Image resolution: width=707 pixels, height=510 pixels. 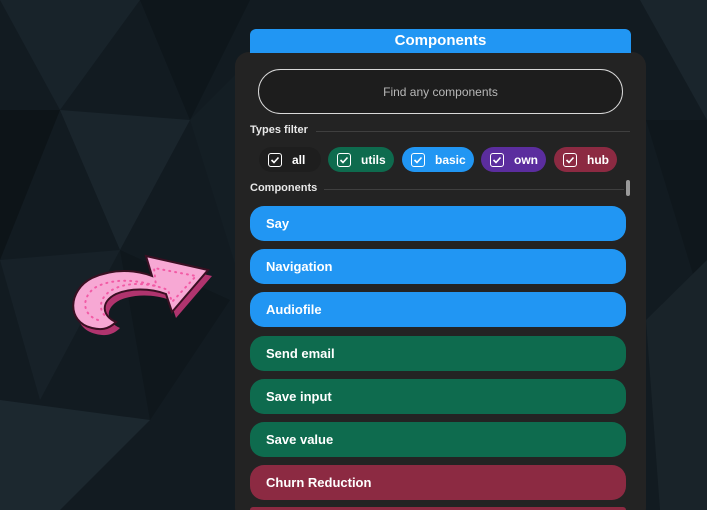 I want to click on filter-chip-utils: utils, so click(x=361, y=159).